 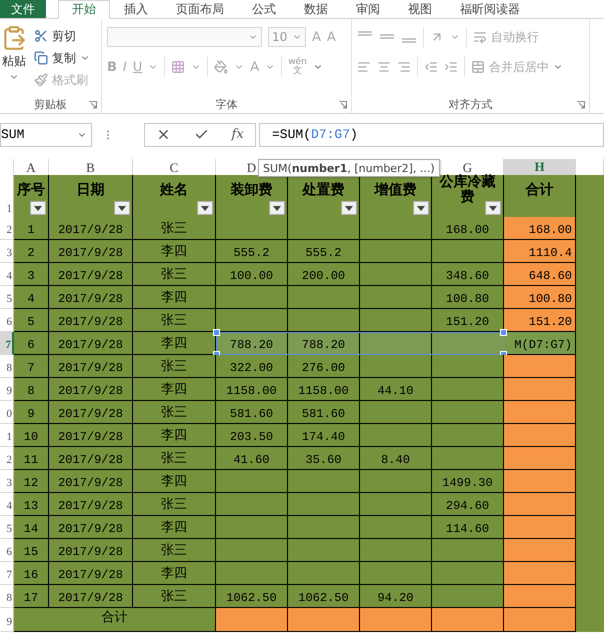 I want to click on fill-color-icon, so click(x=221, y=67).